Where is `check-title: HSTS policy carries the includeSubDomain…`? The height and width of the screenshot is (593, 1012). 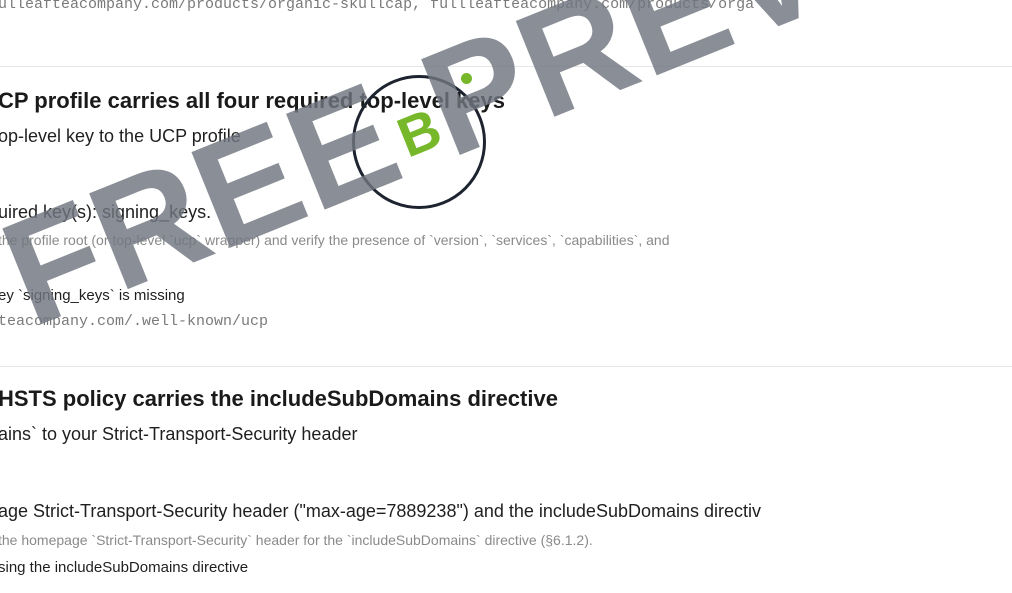
check-title: HSTS policy carries the includeSubDomain… is located at coordinates (279, 398).